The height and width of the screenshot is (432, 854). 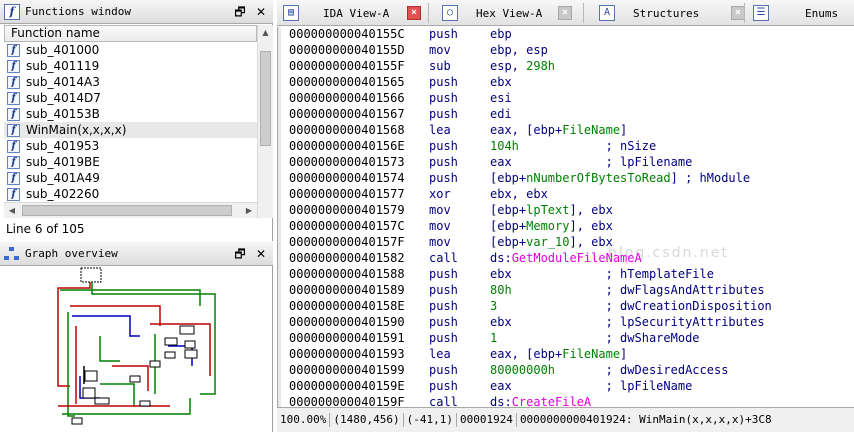 What do you see at coordinates (541, 66) in the screenshot?
I see `operand-token: 298h` at bounding box center [541, 66].